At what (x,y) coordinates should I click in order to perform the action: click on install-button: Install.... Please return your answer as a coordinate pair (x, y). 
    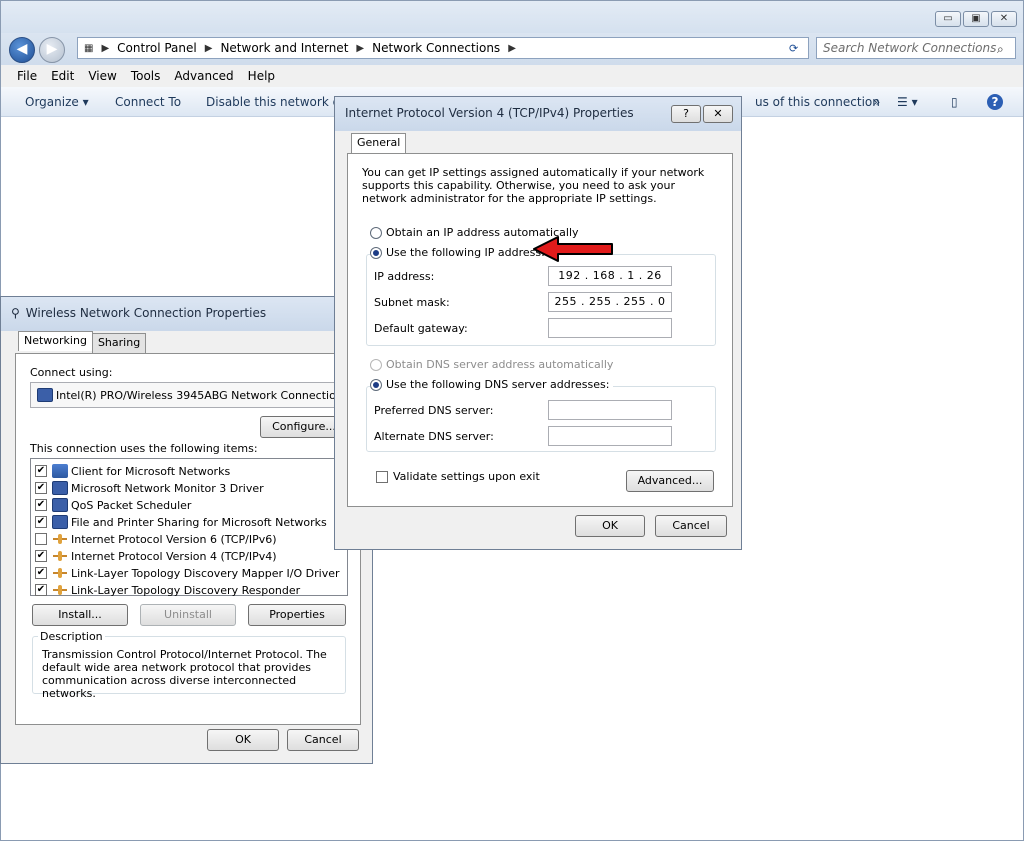
    Looking at the image, I should click on (80, 615).